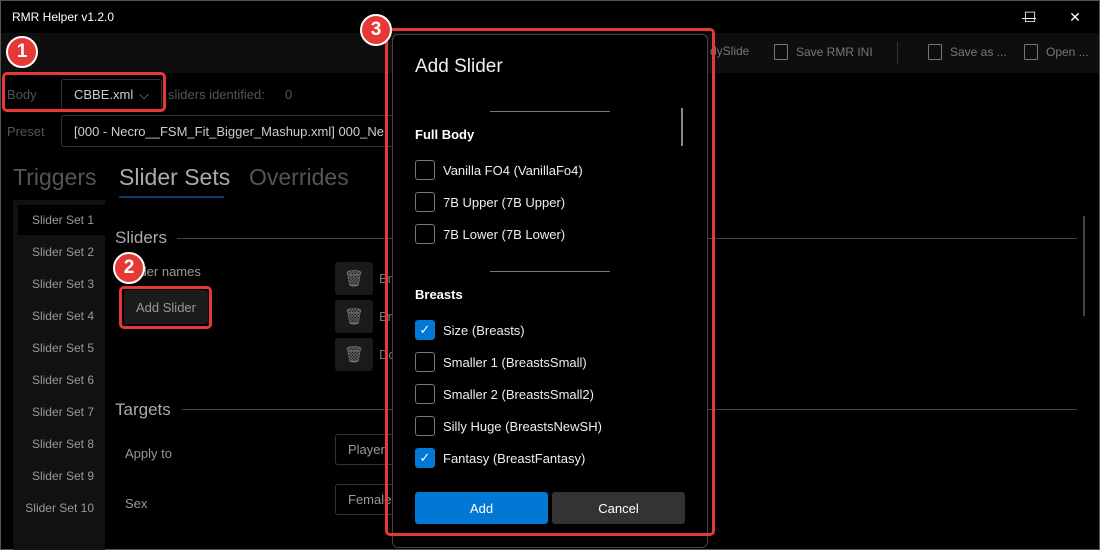 Image resolution: width=1100 pixels, height=550 pixels. Describe the element at coordinates (376, 30) in the screenshot. I see `annotation-badge-3: 3` at that location.